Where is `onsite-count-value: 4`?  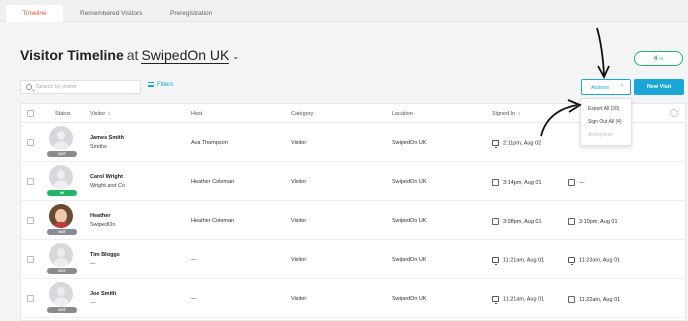
onsite-count-value: 4 is located at coordinates (655, 58).